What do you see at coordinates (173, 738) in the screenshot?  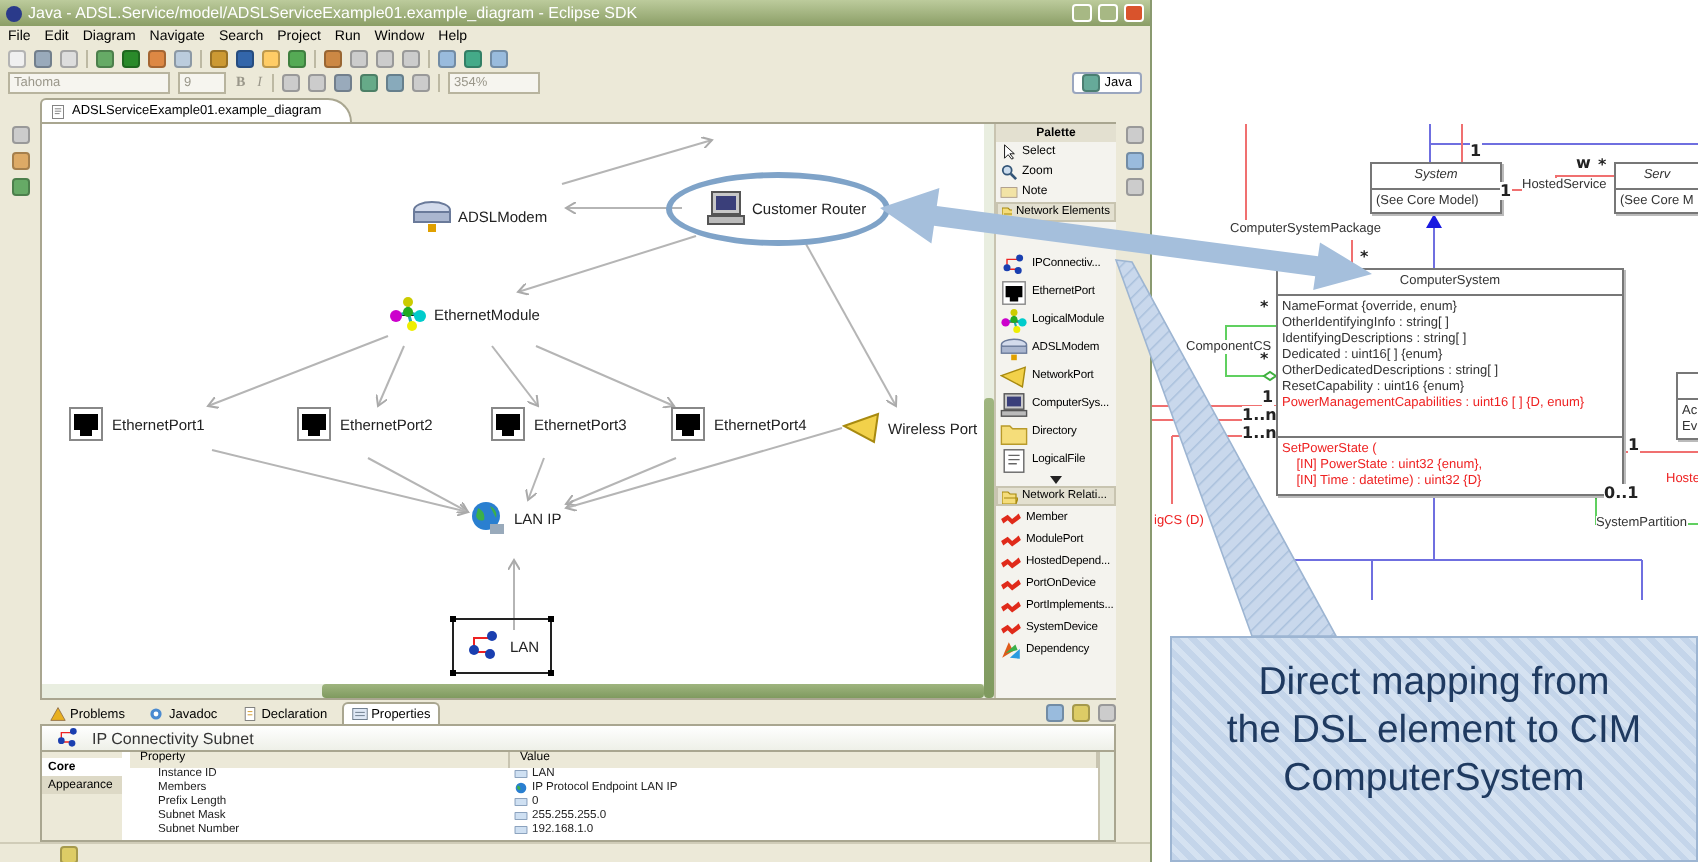 I see `view-title: IP Connectivity Subnet` at bounding box center [173, 738].